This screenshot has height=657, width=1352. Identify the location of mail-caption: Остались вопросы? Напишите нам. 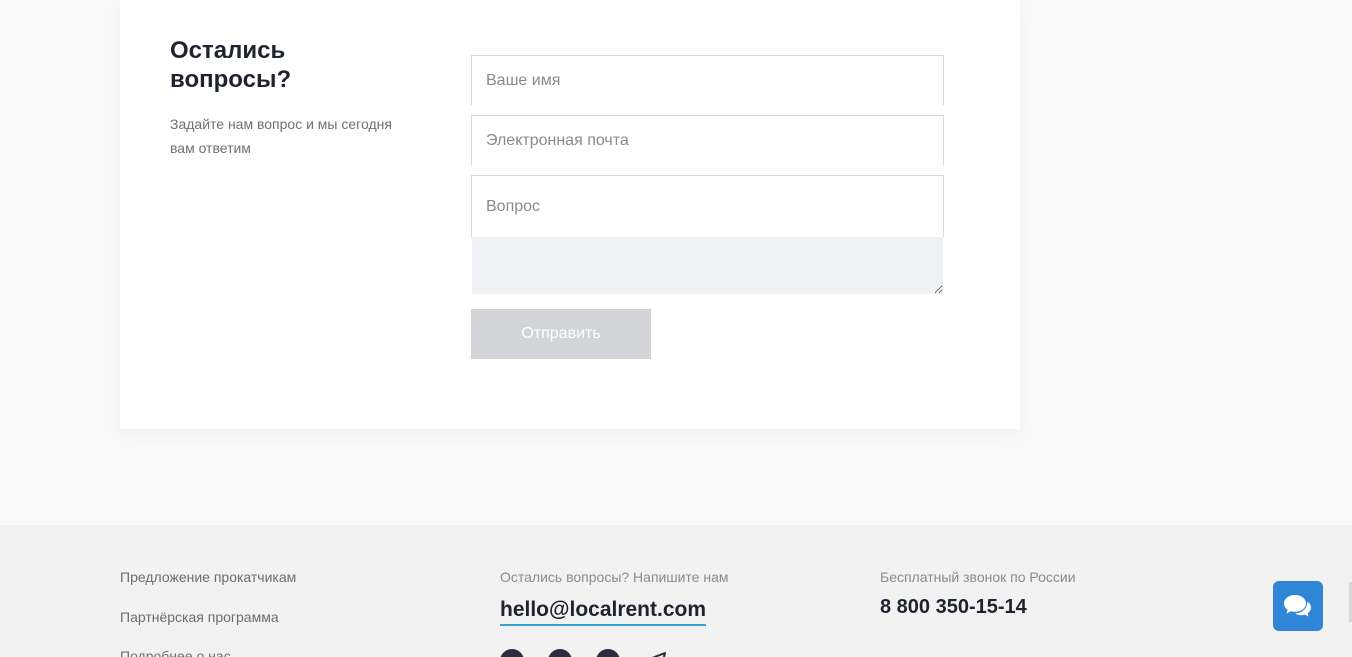
(614, 577).